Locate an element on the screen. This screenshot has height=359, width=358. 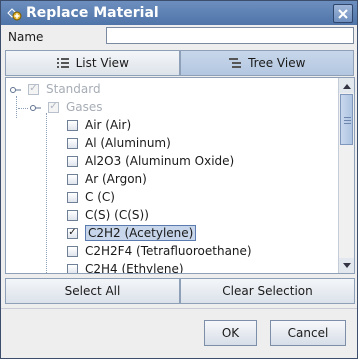
app-icon is located at coordinates (14, 14).